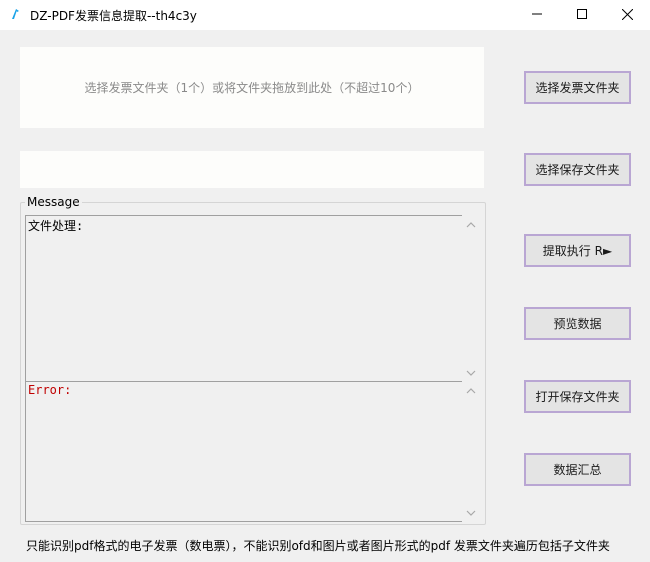  I want to click on preview-data-label: 预览数据, so click(577, 324).